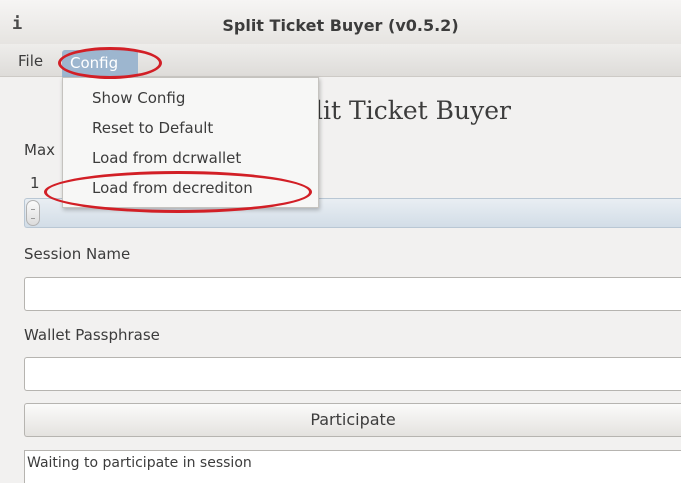 The image size is (681, 483). I want to click on wallet-passphrase-label: Wallet Passphrase, so click(92, 335).